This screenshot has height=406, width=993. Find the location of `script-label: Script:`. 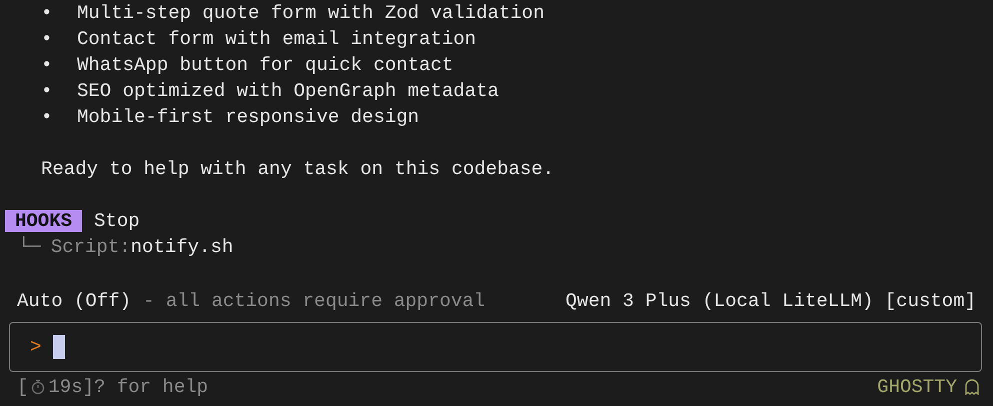

script-label: Script: is located at coordinates (90, 247).